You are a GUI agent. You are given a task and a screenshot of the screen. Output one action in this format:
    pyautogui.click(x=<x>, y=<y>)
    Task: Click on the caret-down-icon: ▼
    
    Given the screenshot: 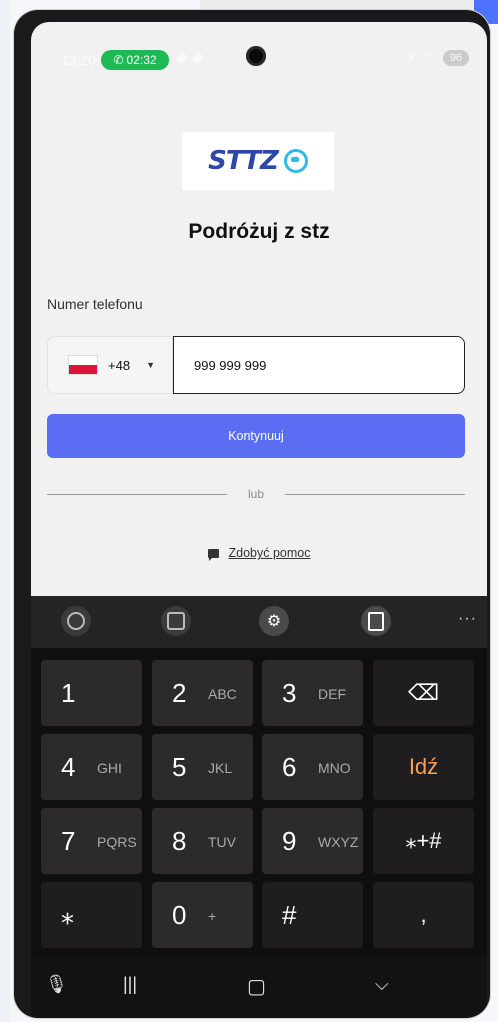 What is the action you would take?
    pyautogui.click(x=150, y=365)
    